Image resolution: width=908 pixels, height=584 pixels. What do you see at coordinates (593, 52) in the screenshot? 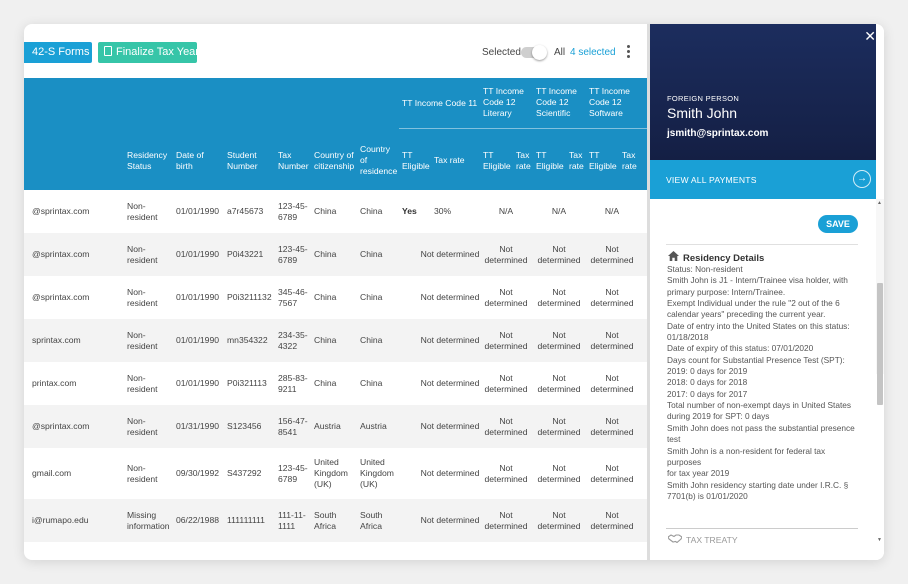
I see `selected-count: 4 selected` at bounding box center [593, 52].